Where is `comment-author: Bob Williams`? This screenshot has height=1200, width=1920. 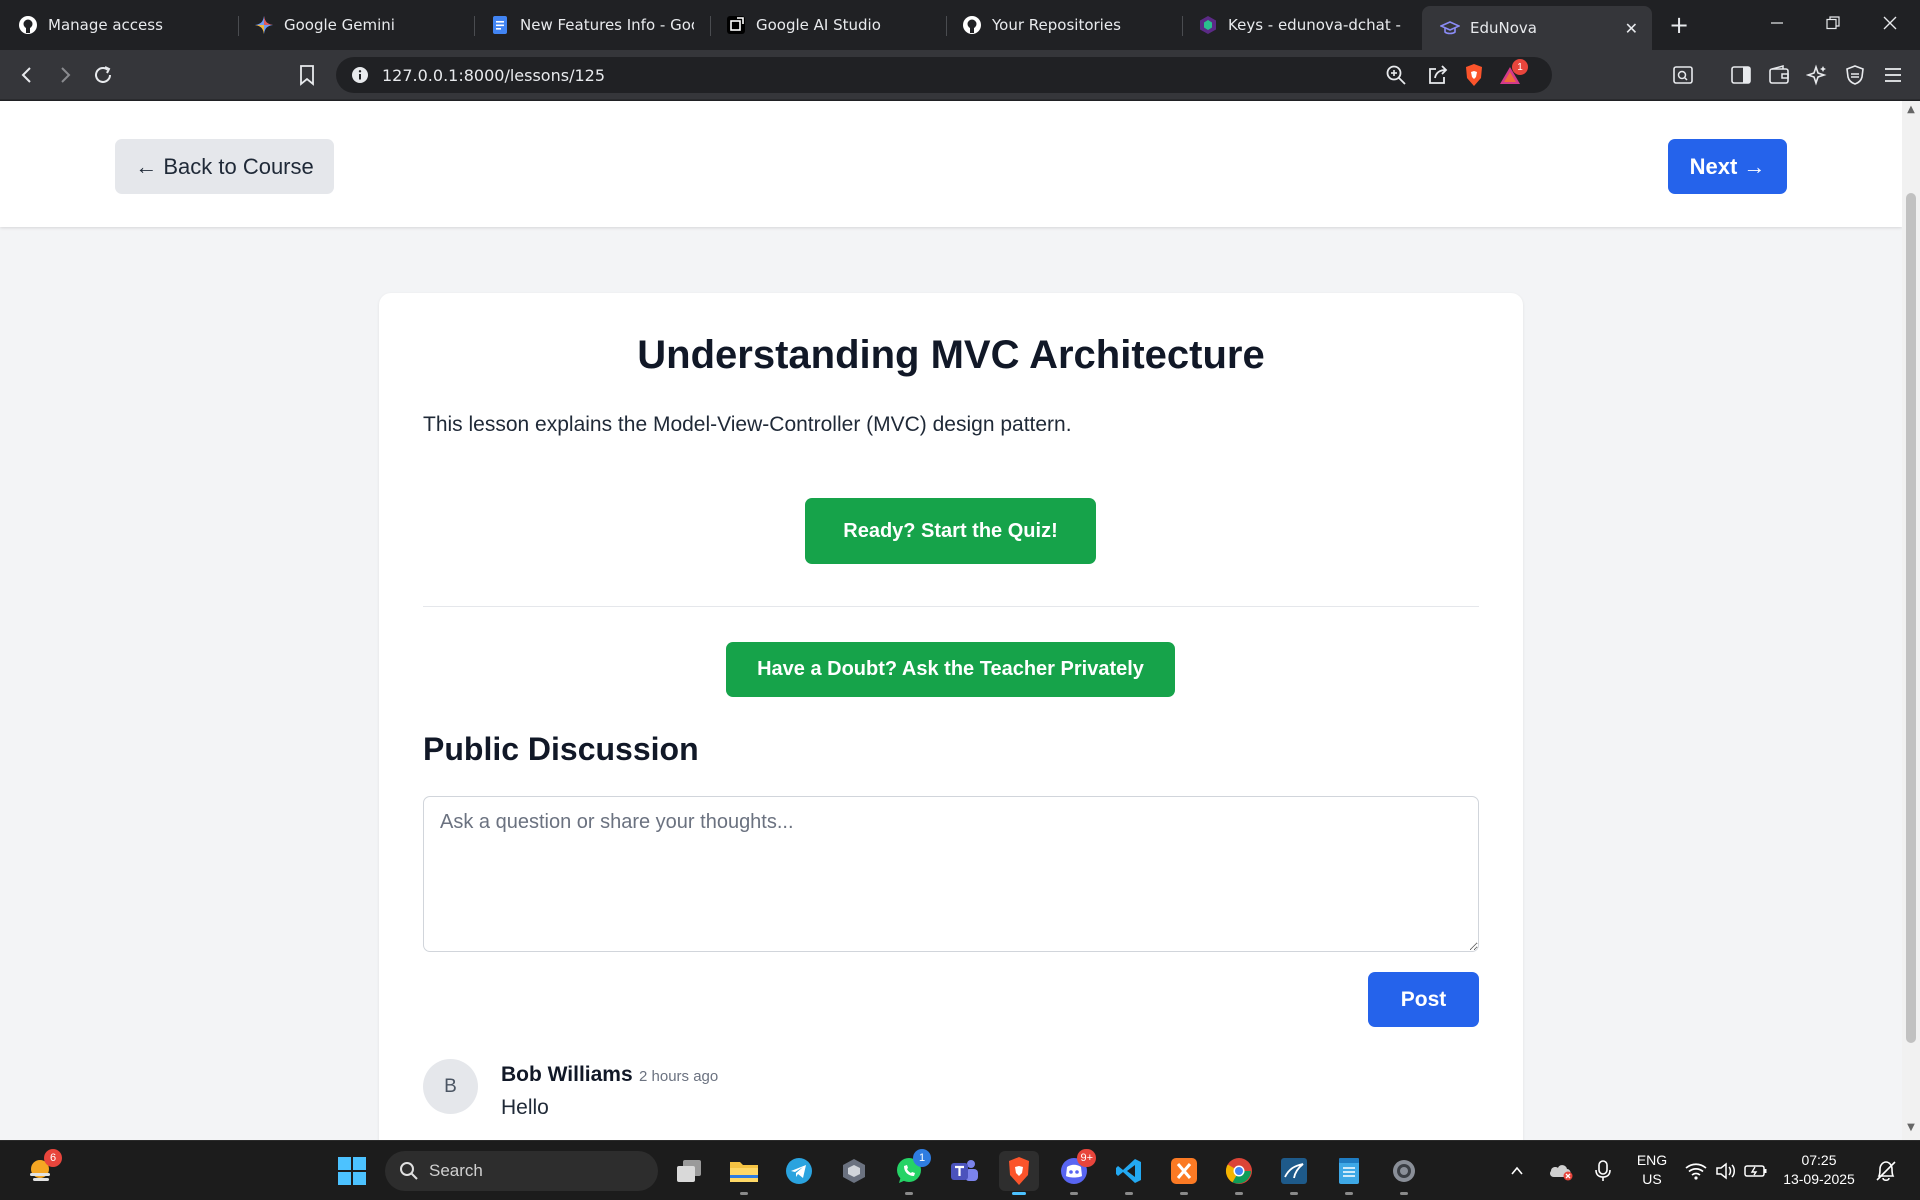 comment-author: Bob Williams is located at coordinates (567, 1074).